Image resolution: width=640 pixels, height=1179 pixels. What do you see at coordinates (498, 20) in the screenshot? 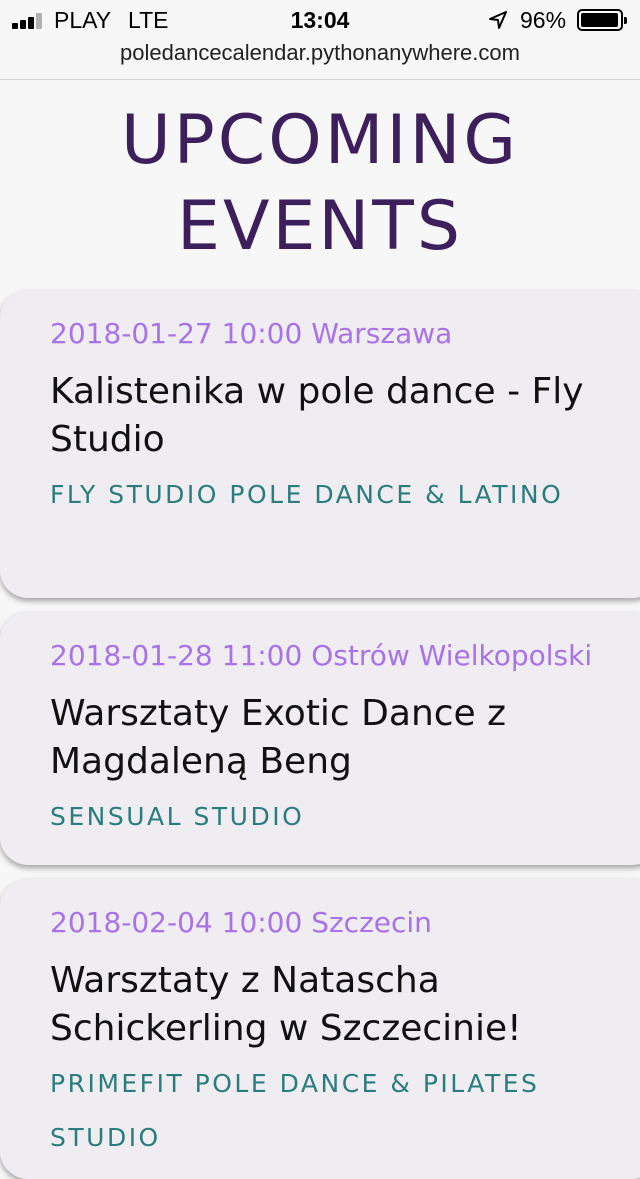
I see `location-arrow-icon` at bounding box center [498, 20].